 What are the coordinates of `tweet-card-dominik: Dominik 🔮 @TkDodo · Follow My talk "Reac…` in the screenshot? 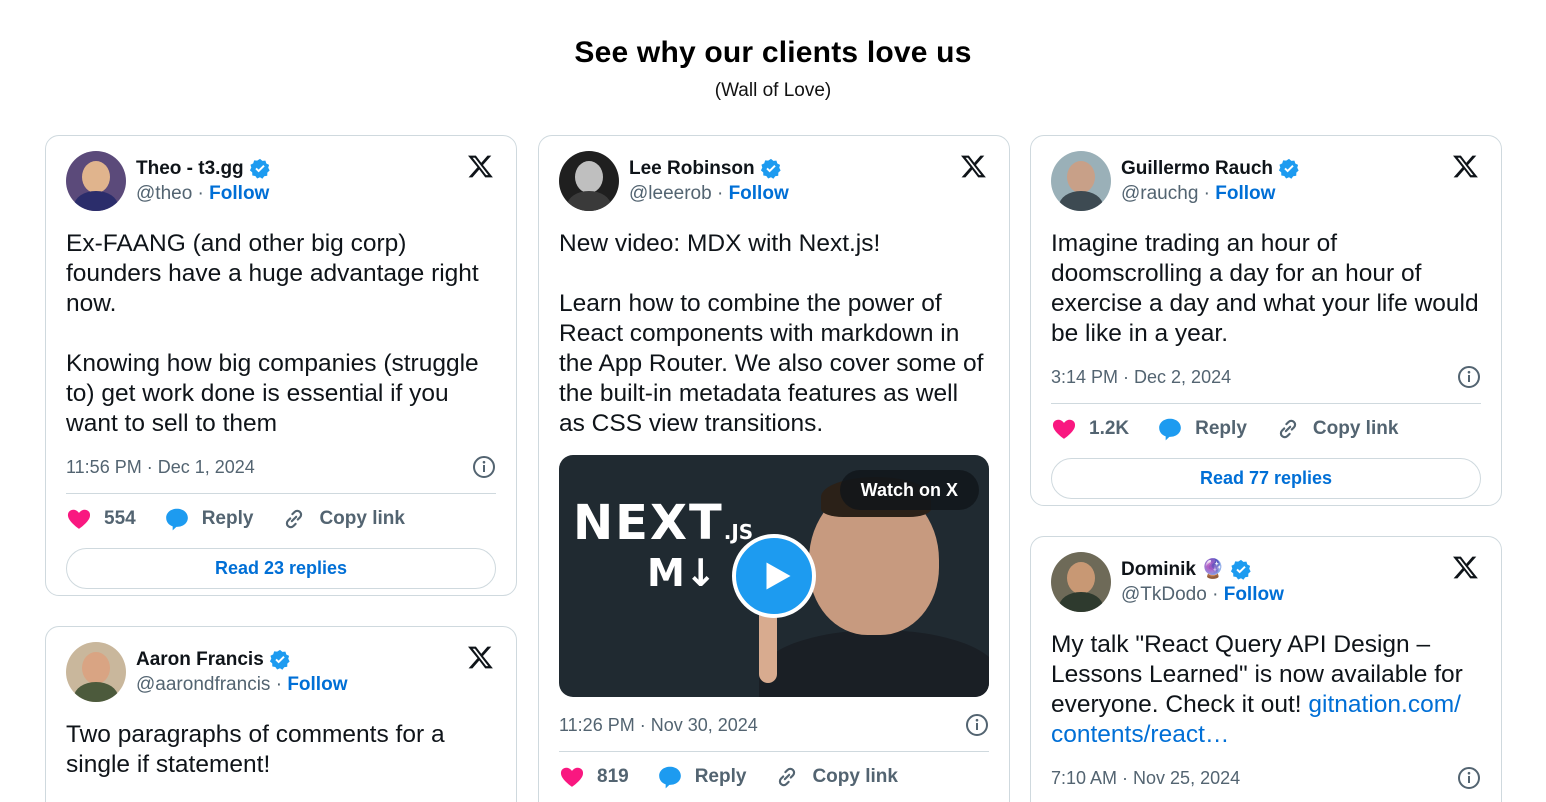 It's located at (1266, 669).